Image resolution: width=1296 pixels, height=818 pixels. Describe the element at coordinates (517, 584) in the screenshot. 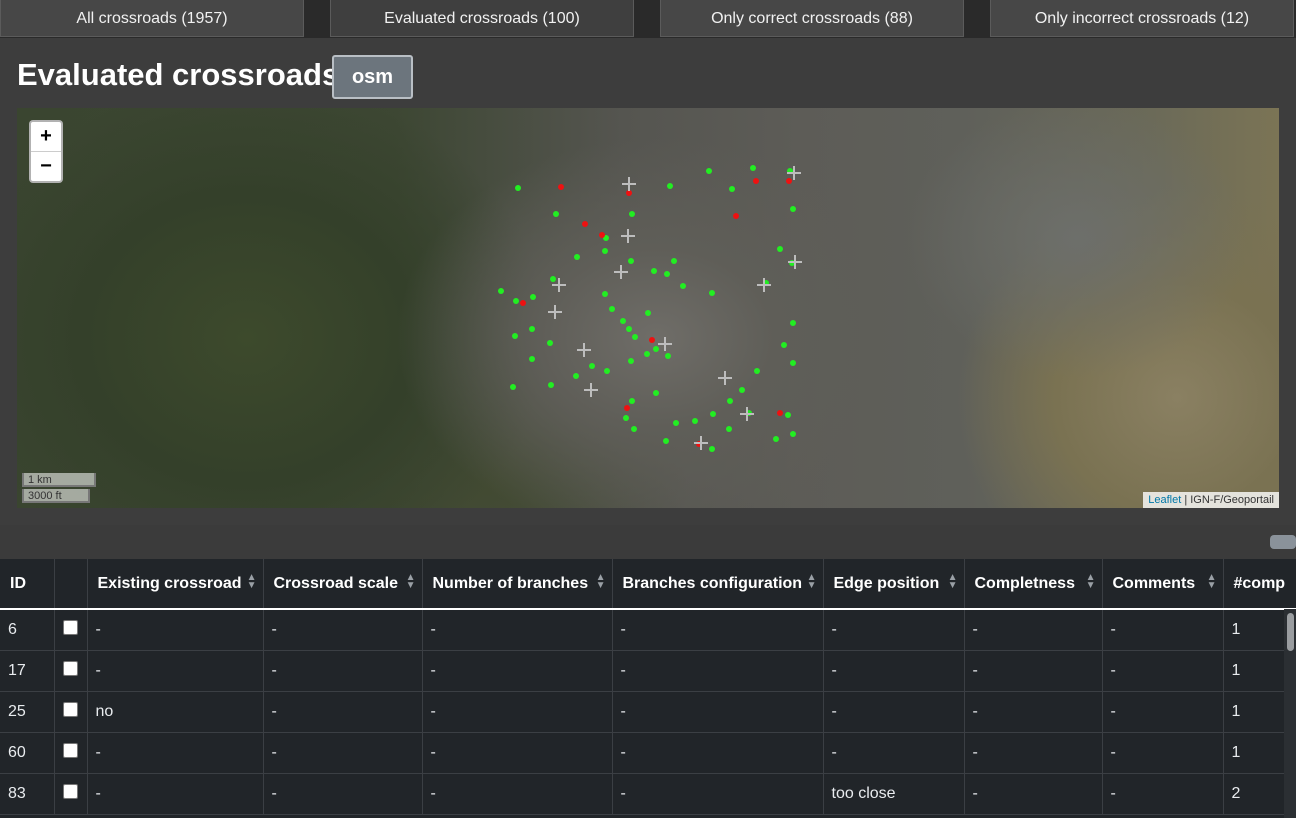

I see `col-branches-header: Number of branches ▲ ▼` at that location.